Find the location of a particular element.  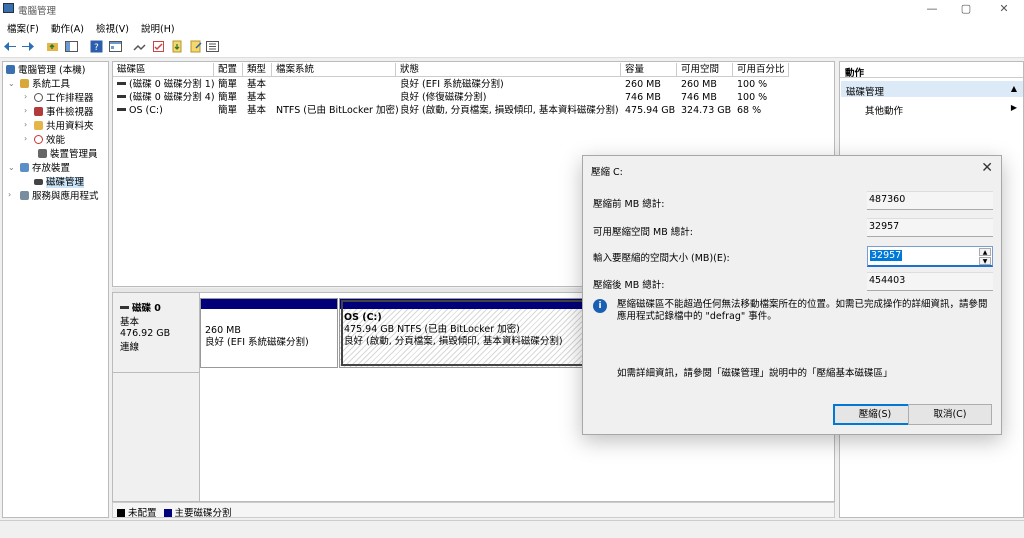

cancel-button: 取消(C) is located at coordinates (950, 414).